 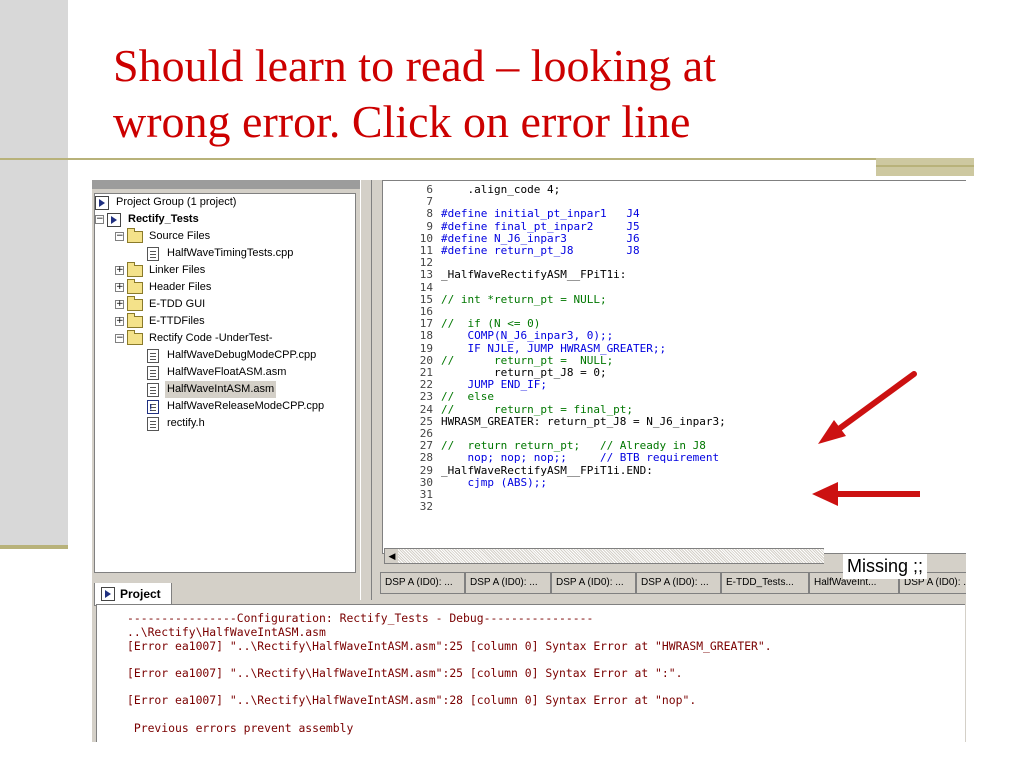 I want to click on line-text: #define final_pt_inpar2 J5, so click(x=540, y=226).